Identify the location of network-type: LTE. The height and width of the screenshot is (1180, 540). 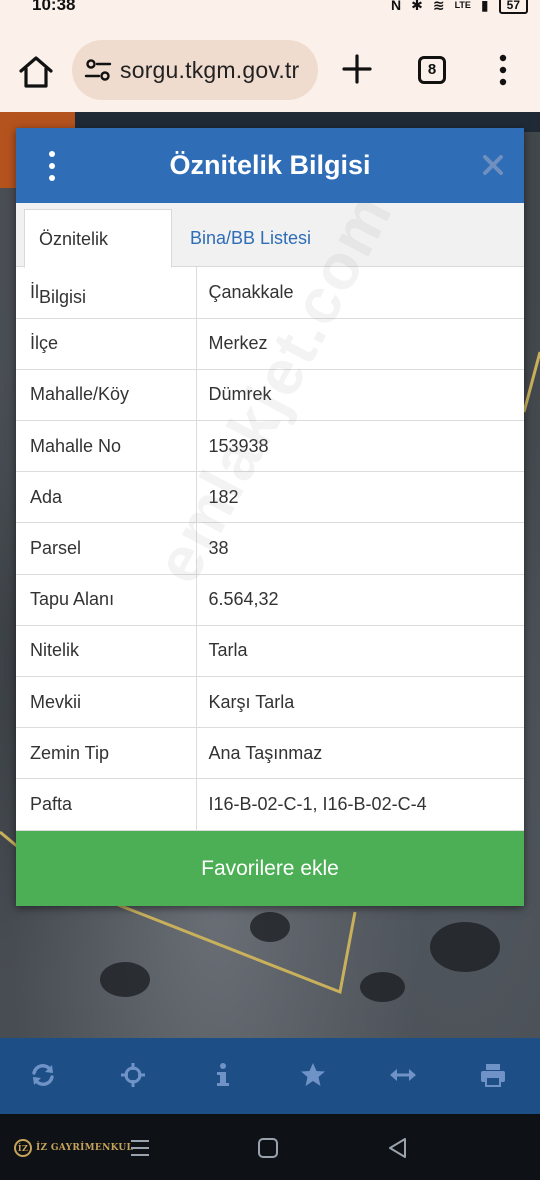
(462, 5).